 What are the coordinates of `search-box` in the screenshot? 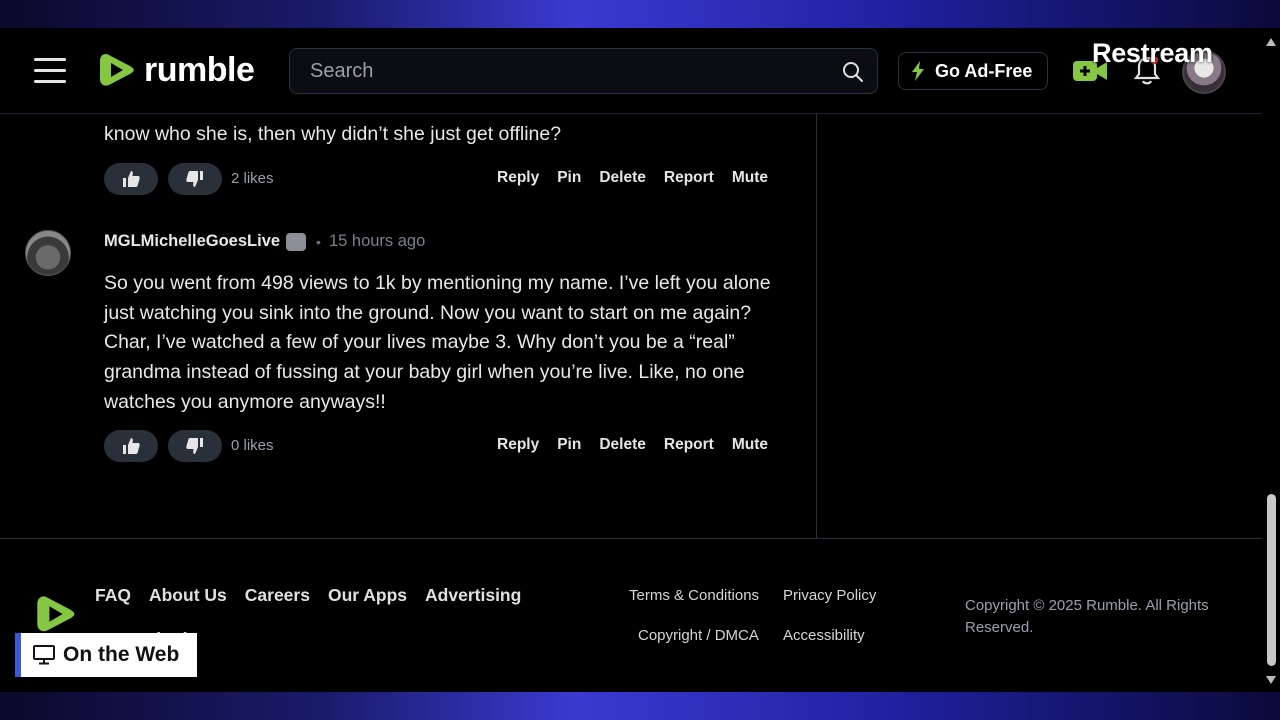 It's located at (583, 71).